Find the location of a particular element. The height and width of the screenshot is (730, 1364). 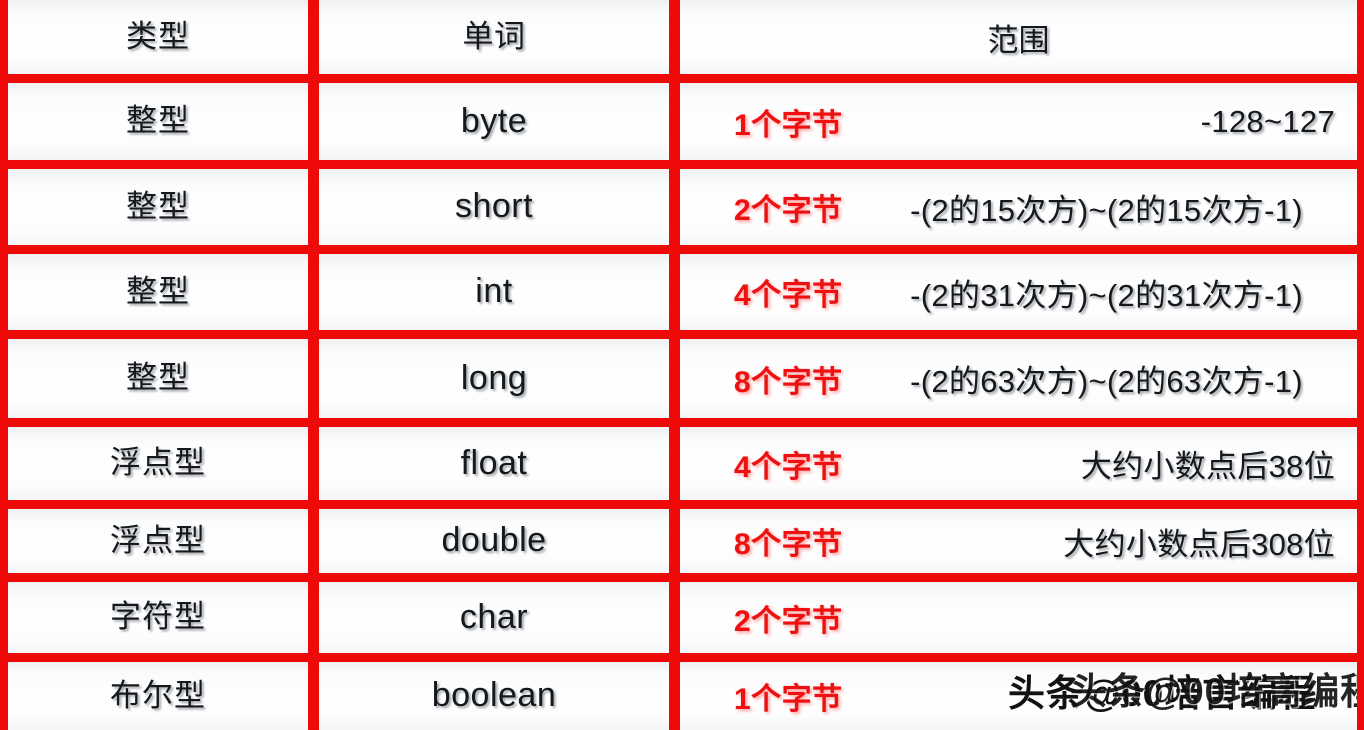

cell-type: 字符型 is located at coordinates (158, 617).